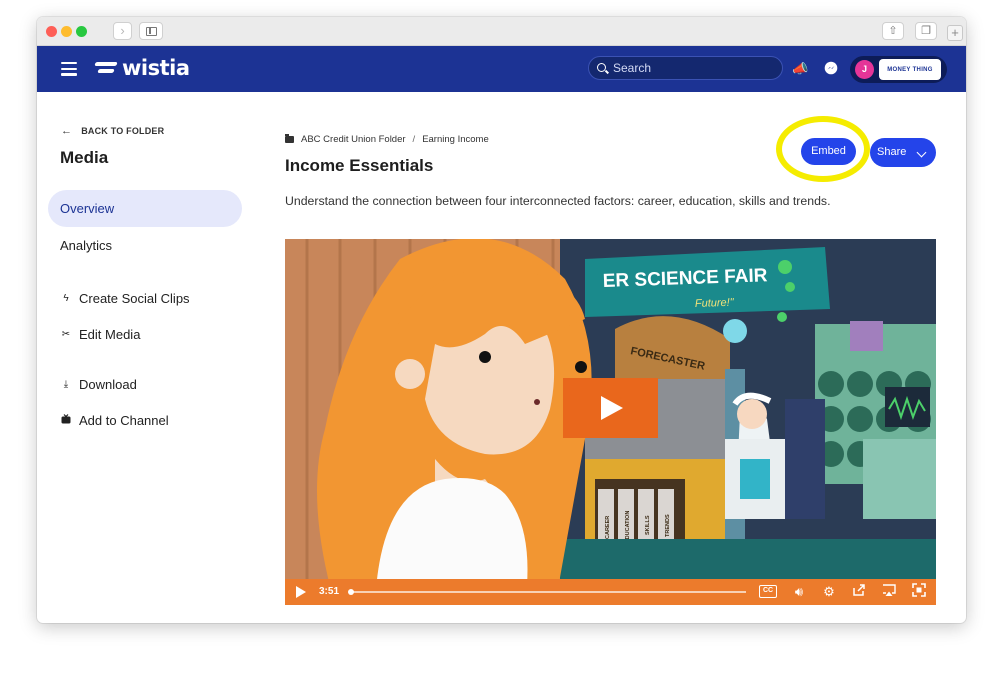  What do you see at coordinates (69, 69) in the screenshot?
I see `menu-icon` at bounding box center [69, 69].